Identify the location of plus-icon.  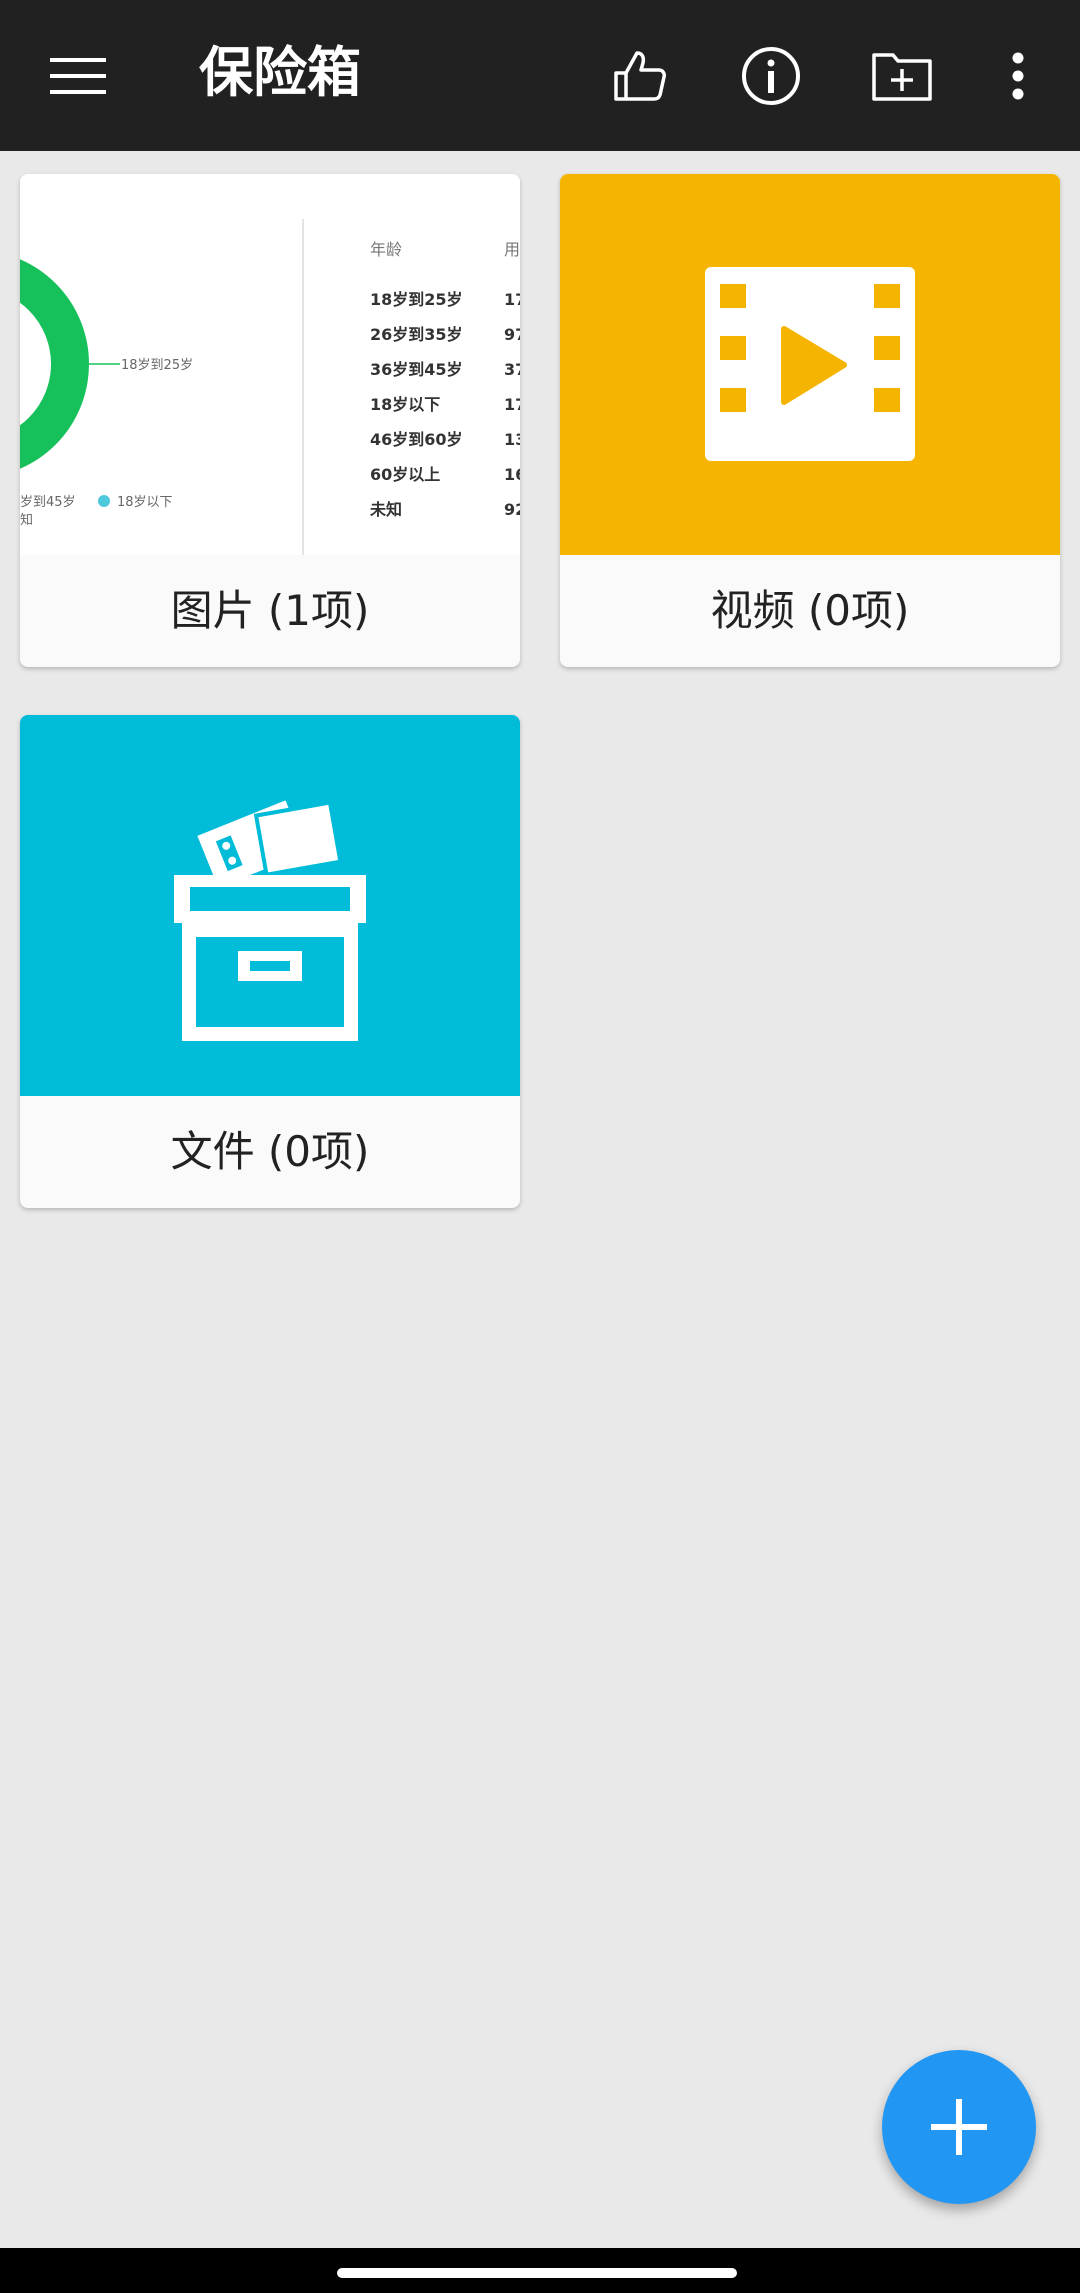
(959, 2127).